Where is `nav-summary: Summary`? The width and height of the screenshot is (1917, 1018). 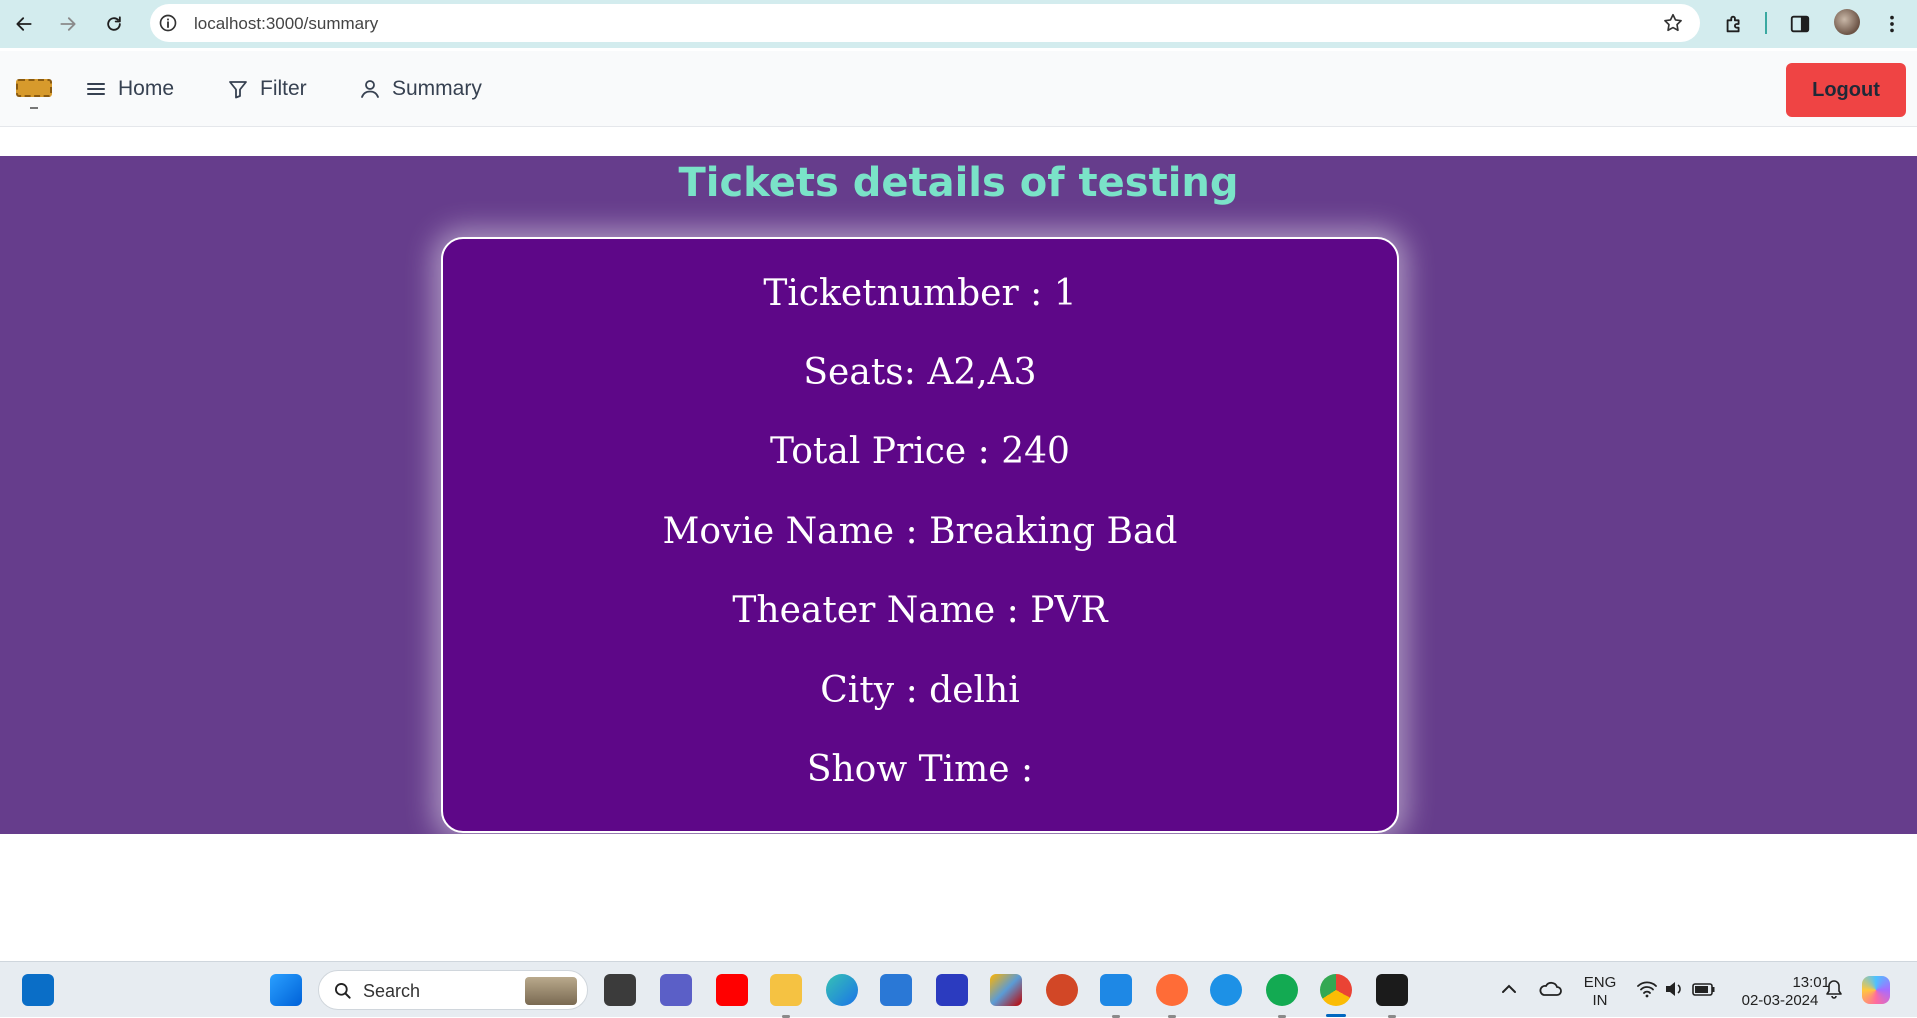 nav-summary: Summary is located at coordinates (420, 89).